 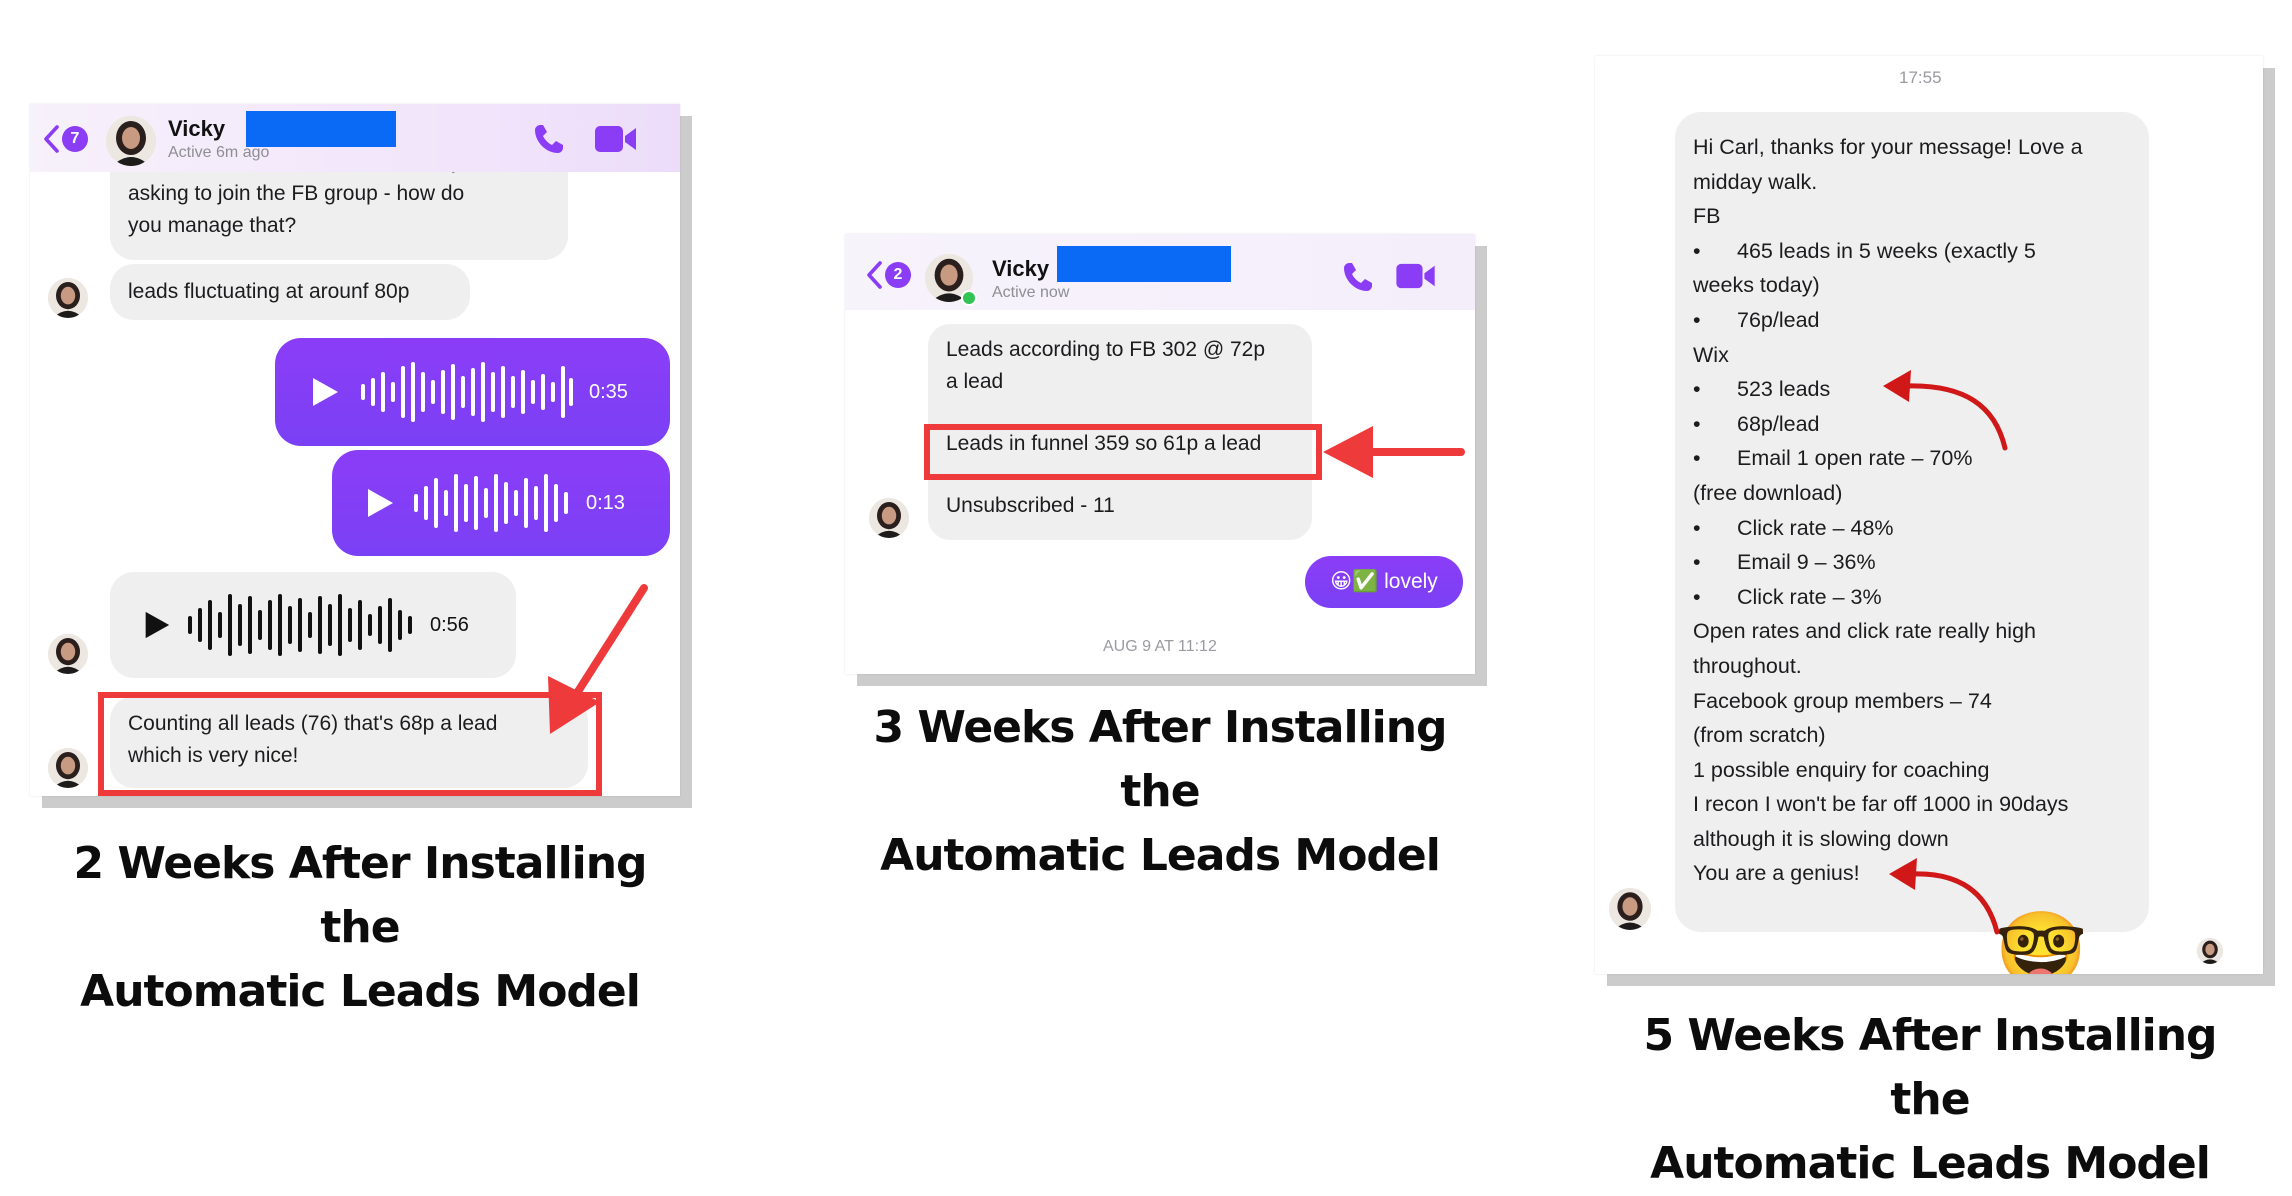 I want to click on message-text: Wix, so click(x=1711, y=354).